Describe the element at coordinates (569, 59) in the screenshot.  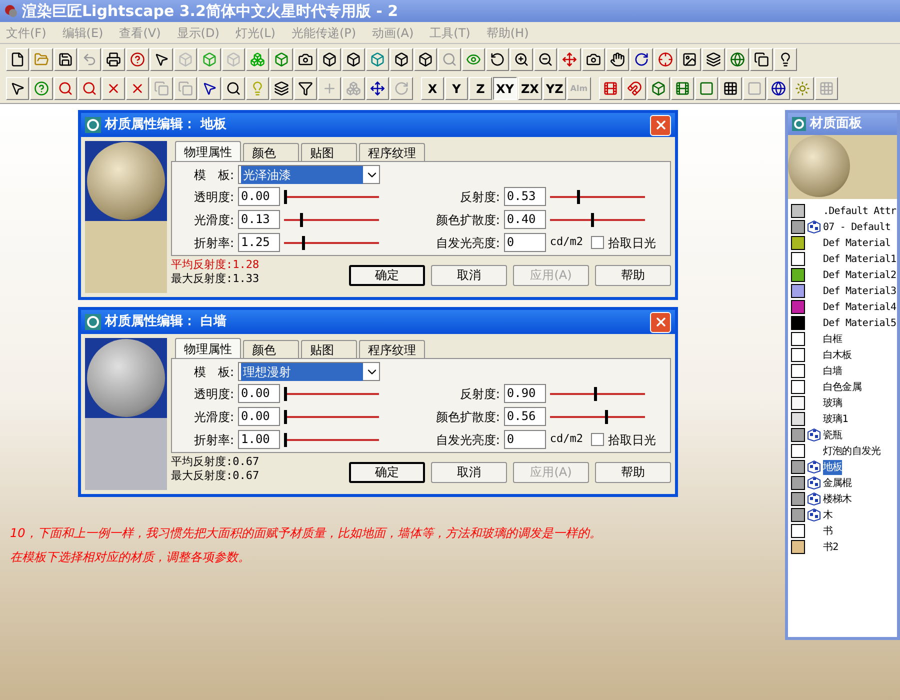
I see `pan-button` at that location.